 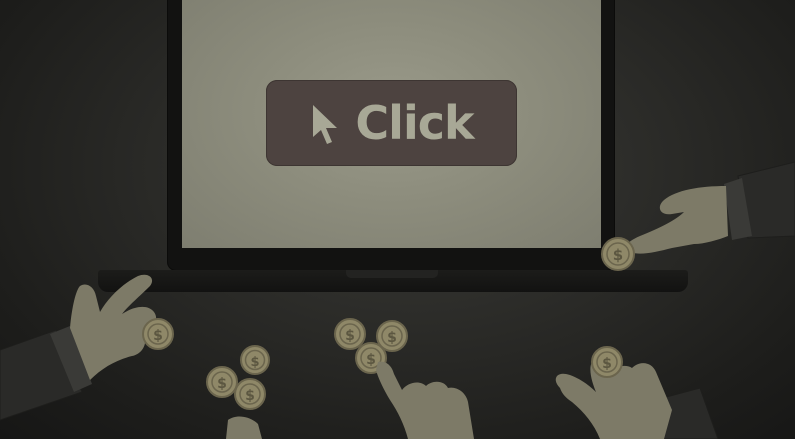 I want to click on coin-top-right: $, so click(x=618, y=254).